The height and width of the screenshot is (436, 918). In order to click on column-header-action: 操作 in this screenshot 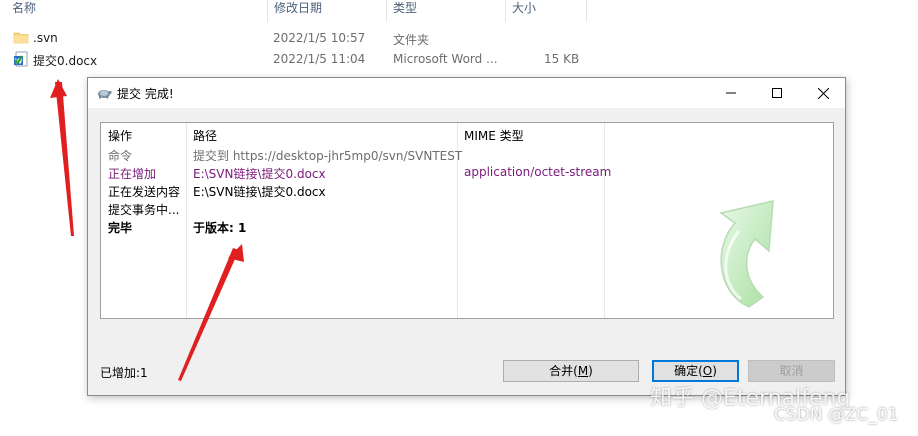, I will do `click(120, 135)`.